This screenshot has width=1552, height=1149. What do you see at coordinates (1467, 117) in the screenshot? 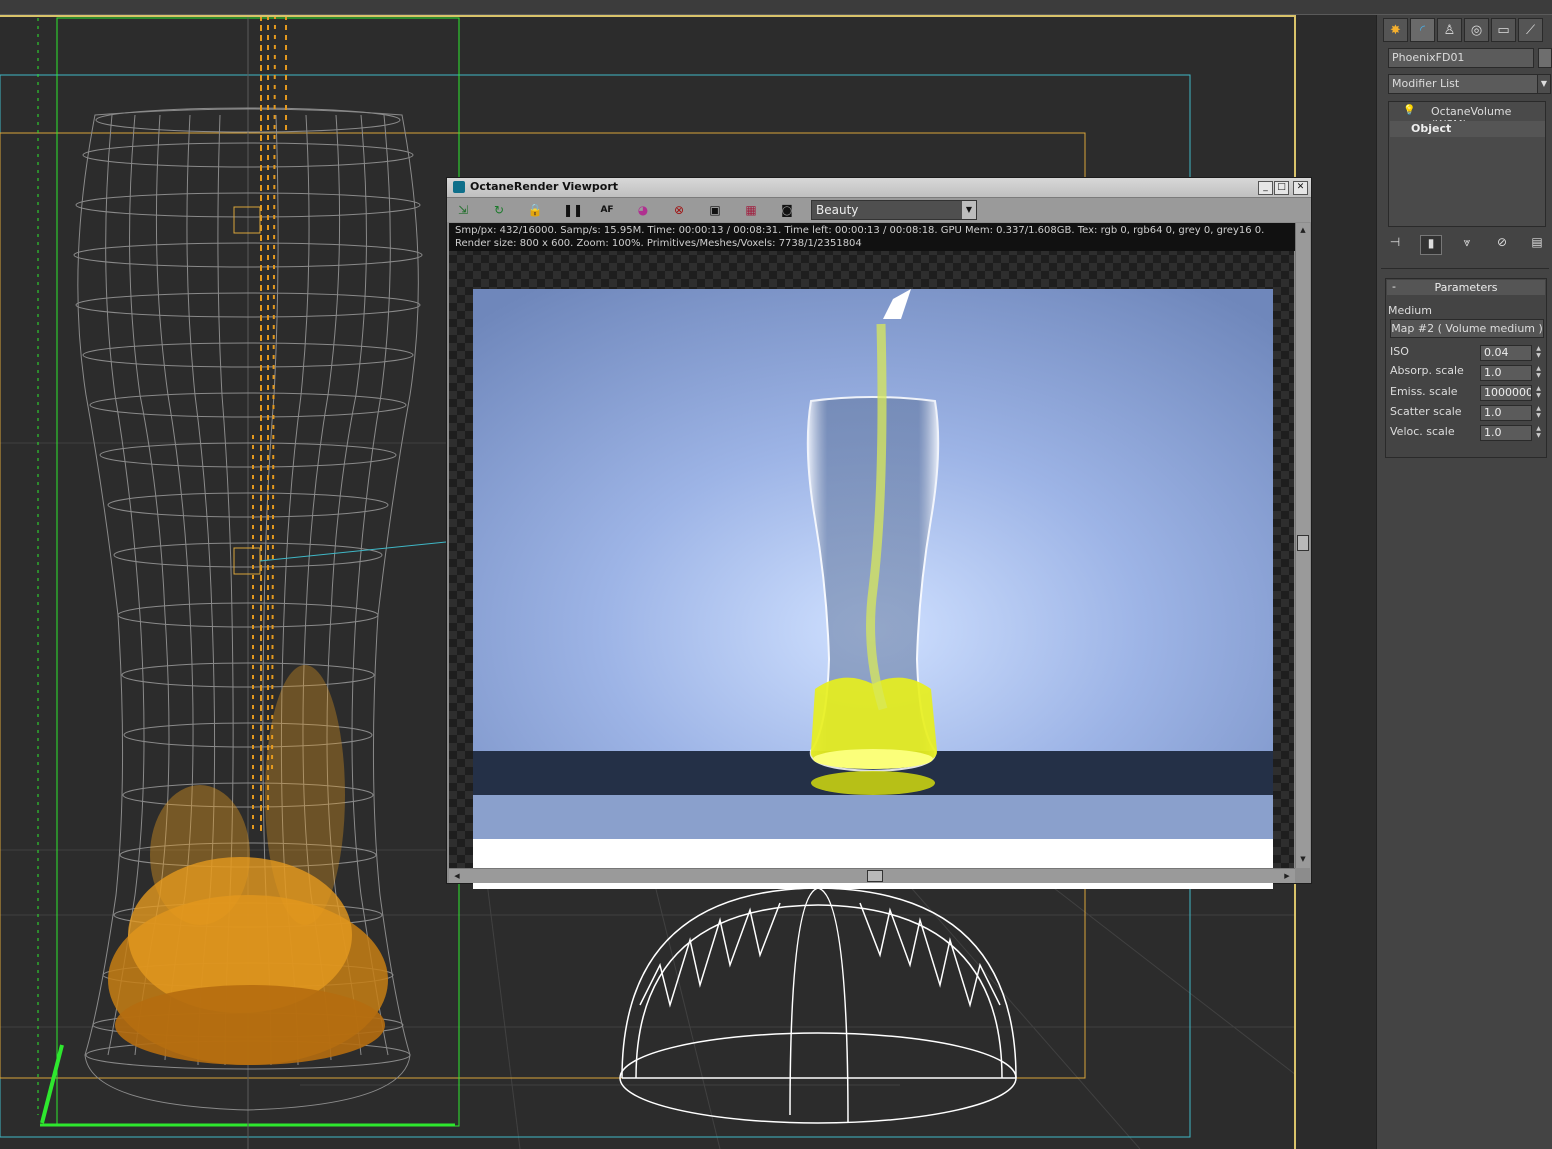
I see `modifier-stack-item: 💡 OctaneVolume (WSM)` at bounding box center [1467, 117].